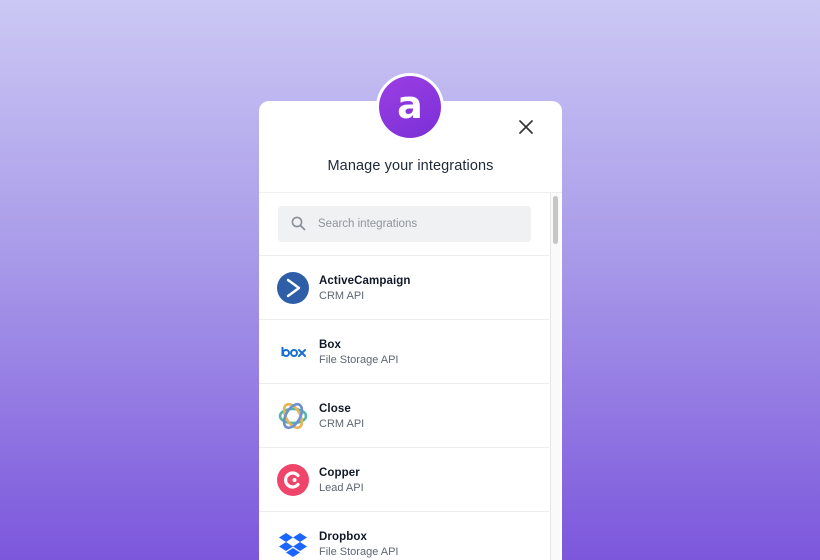 Image resolution: width=820 pixels, height=560 pixels. Describe the element at coordinates (299, 224) in the screenshot. I see `search-icon` at that location.